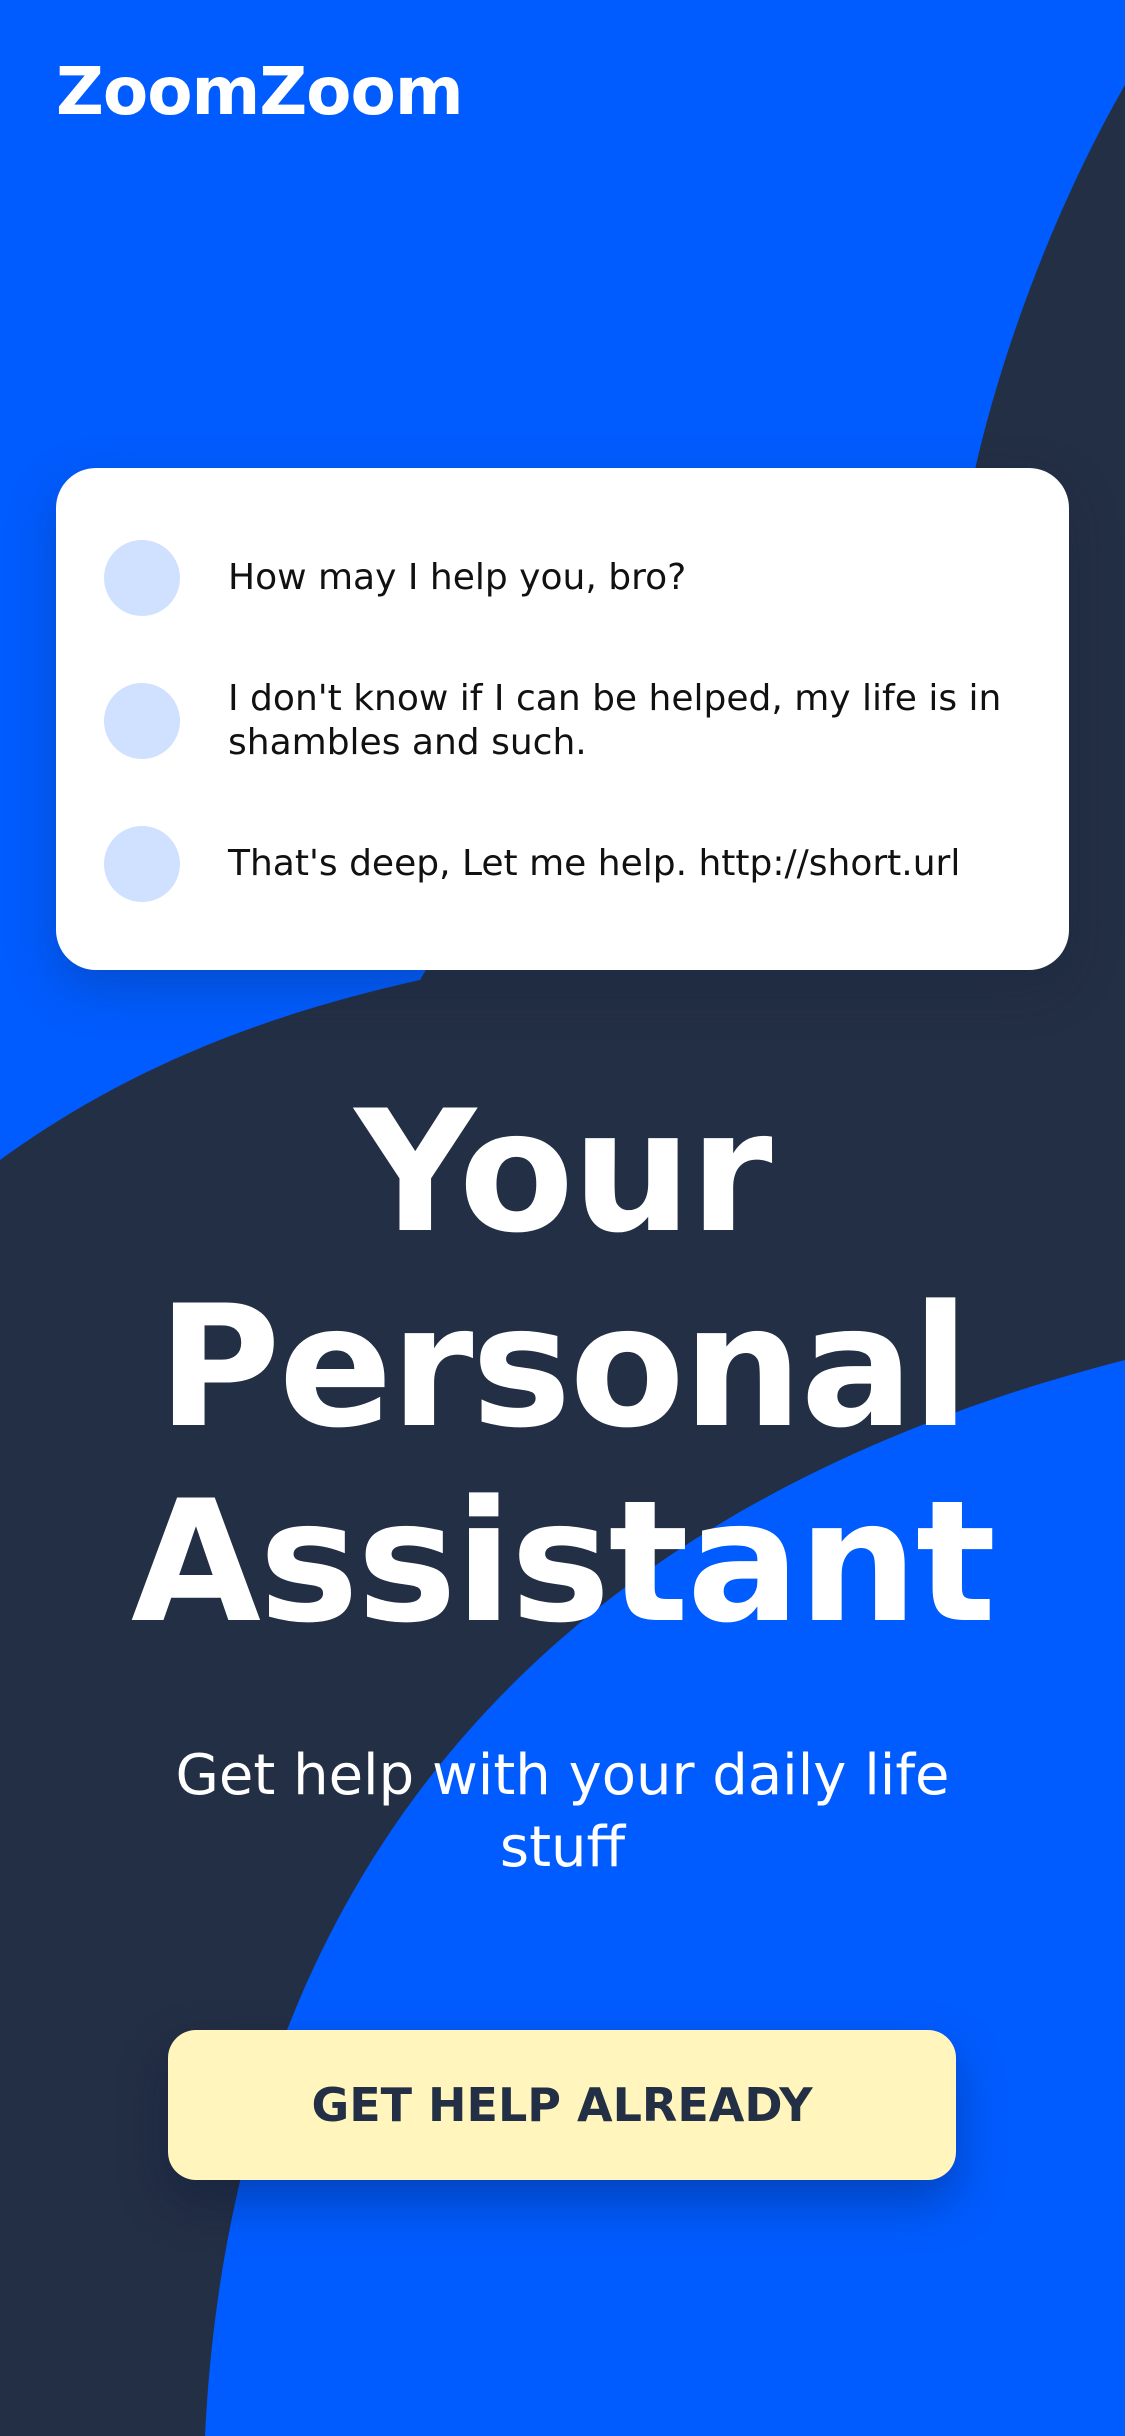 The width and height of the screenshot is (1125, 2436). Describe the element at coordinates (563, 1172) in the screenshot. I see `hero-title-line: Your` at that location.